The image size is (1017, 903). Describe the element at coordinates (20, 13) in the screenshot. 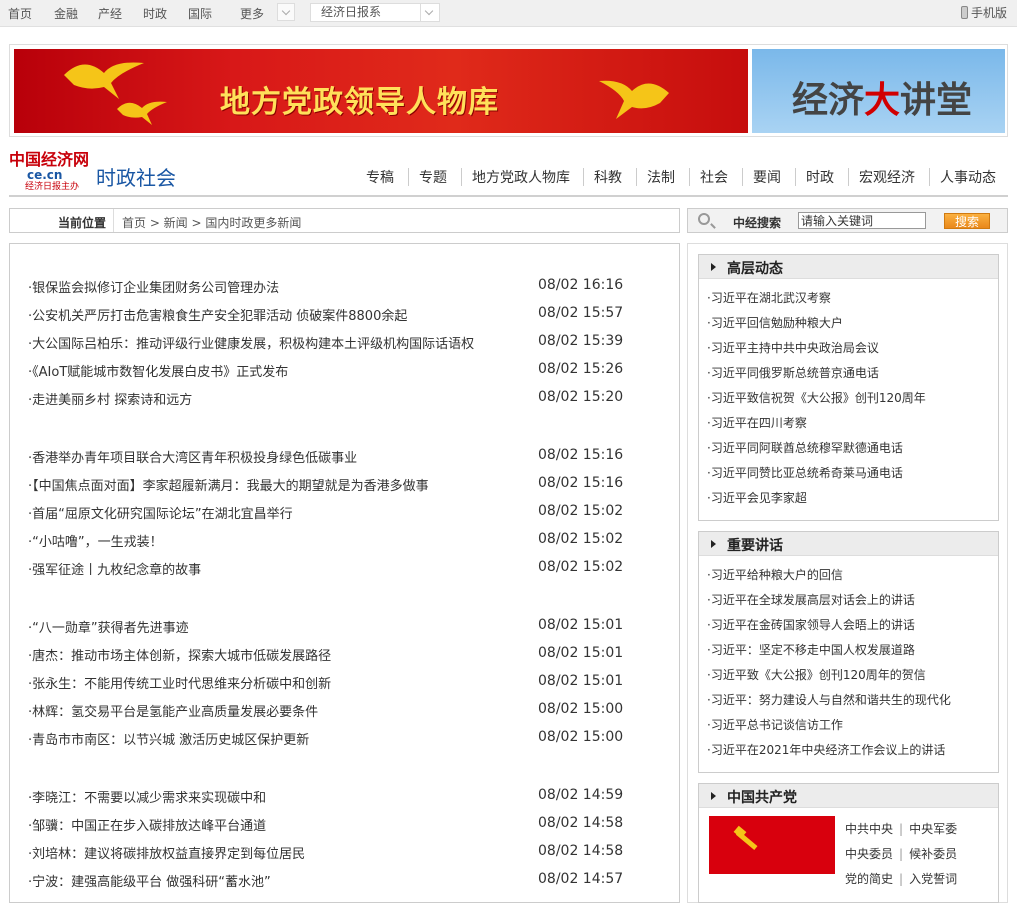

I see `top-nav-home: 首页` at that location.